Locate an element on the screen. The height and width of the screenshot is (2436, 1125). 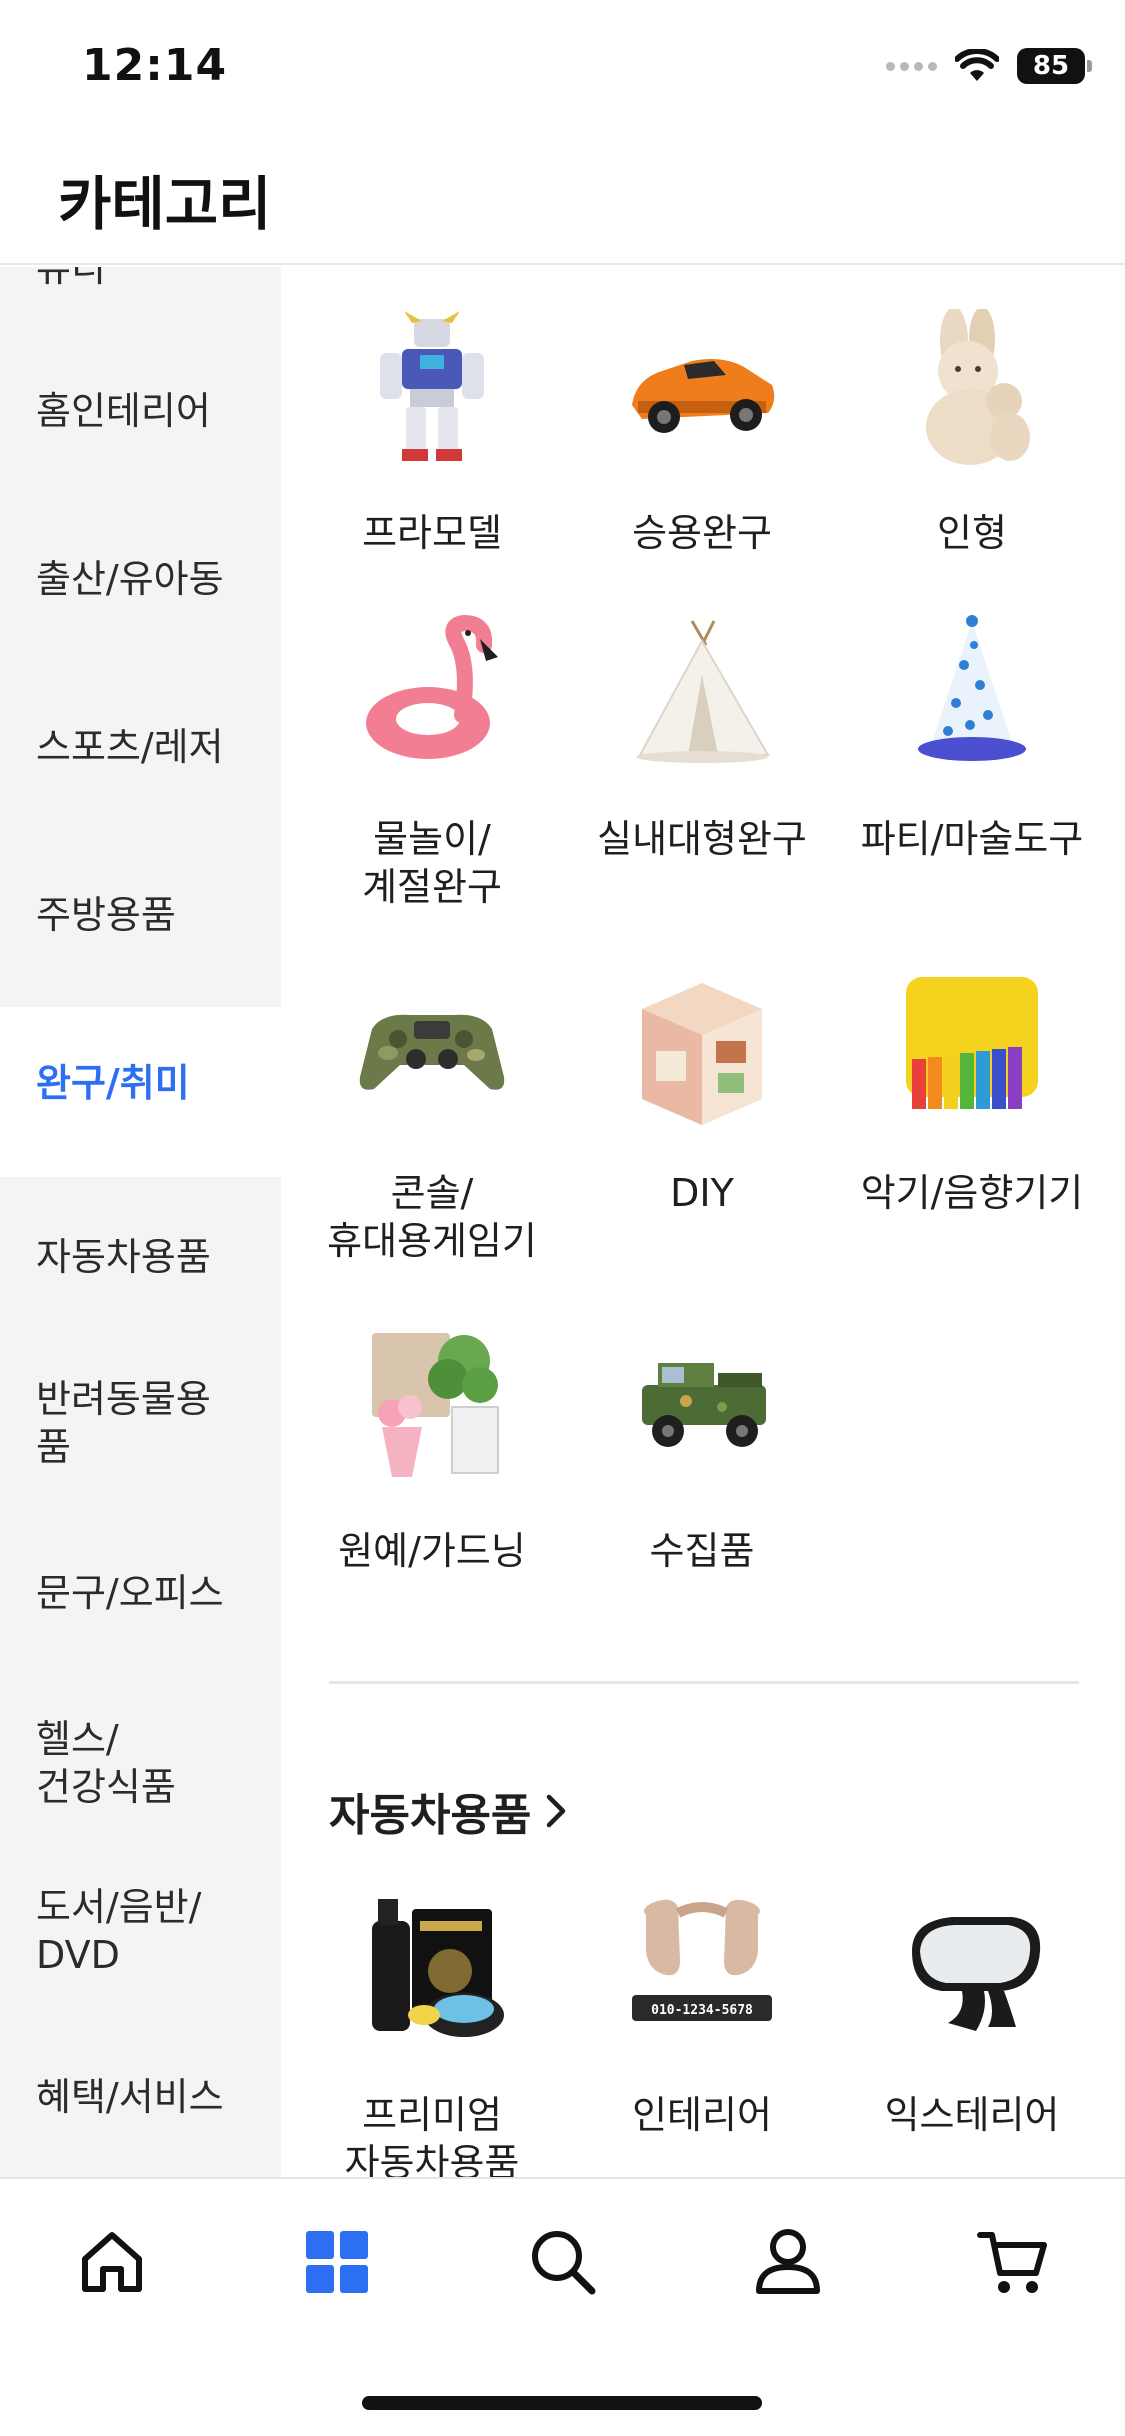
car-care-kit-icon is located at coordinates (438, 1968).